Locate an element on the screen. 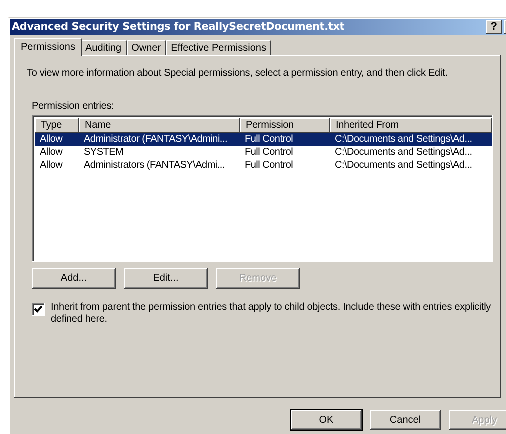 The image size is (506, 434). tab: Permissions is located at coordinates (48, 47).